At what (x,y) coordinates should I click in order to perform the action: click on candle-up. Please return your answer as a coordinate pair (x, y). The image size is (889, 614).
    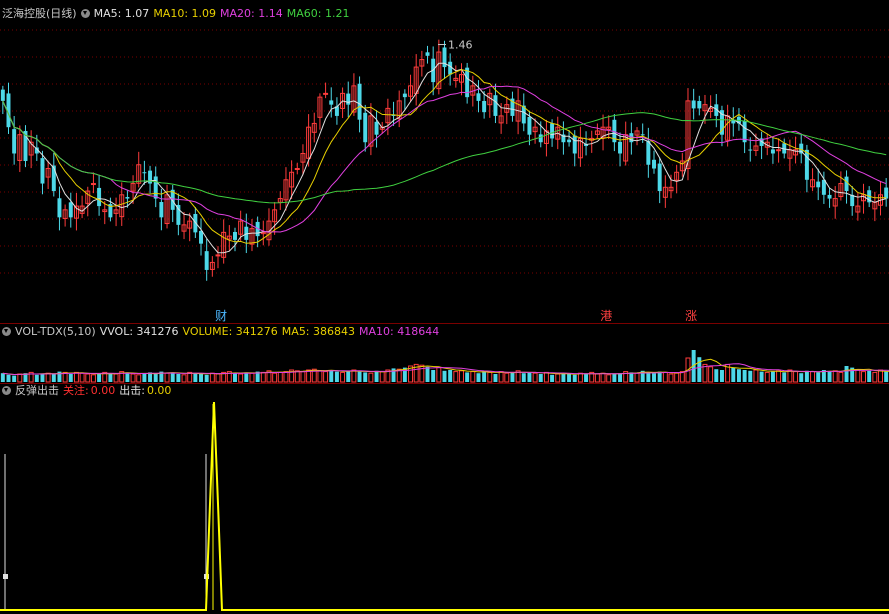
    Looking at the image, I should click on (93, 184).